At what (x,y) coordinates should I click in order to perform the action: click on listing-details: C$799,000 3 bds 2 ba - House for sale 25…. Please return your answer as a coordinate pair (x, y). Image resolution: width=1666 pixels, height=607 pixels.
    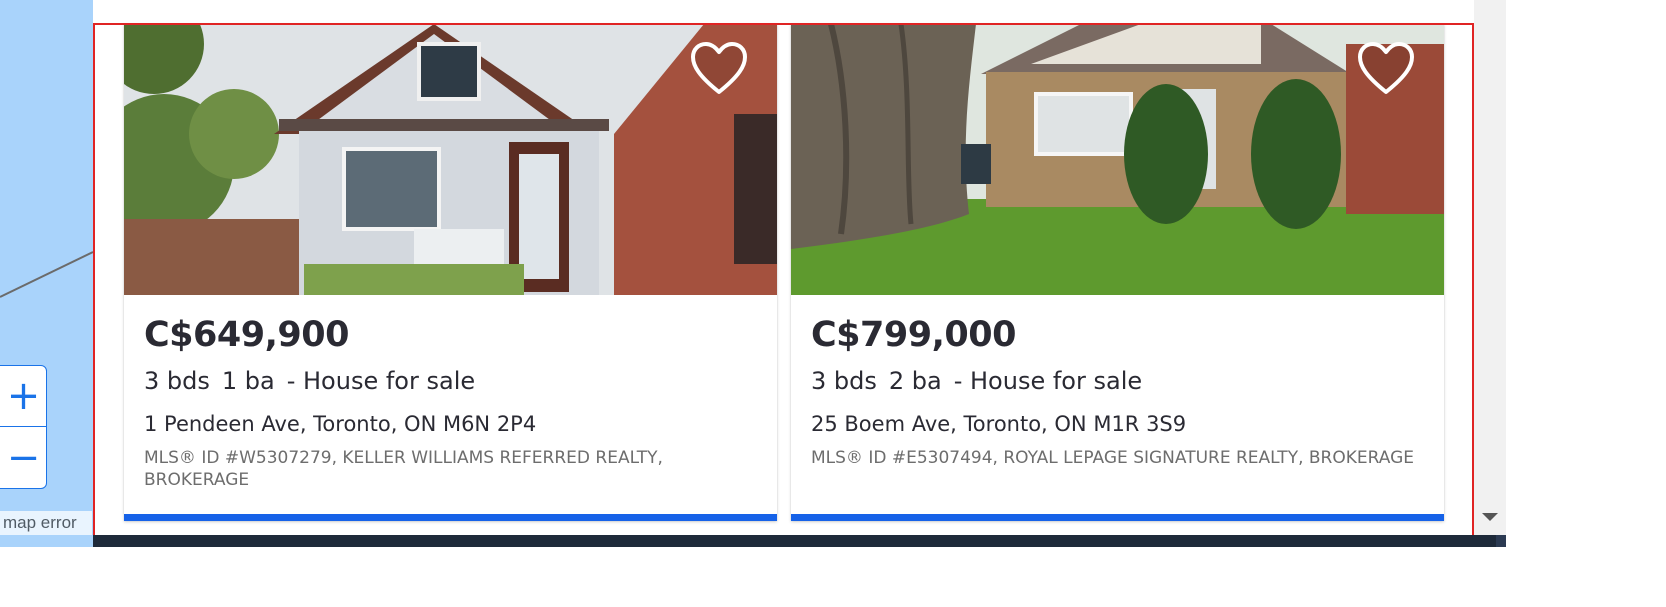
    Looking at the image, I should click on (1118, 389).